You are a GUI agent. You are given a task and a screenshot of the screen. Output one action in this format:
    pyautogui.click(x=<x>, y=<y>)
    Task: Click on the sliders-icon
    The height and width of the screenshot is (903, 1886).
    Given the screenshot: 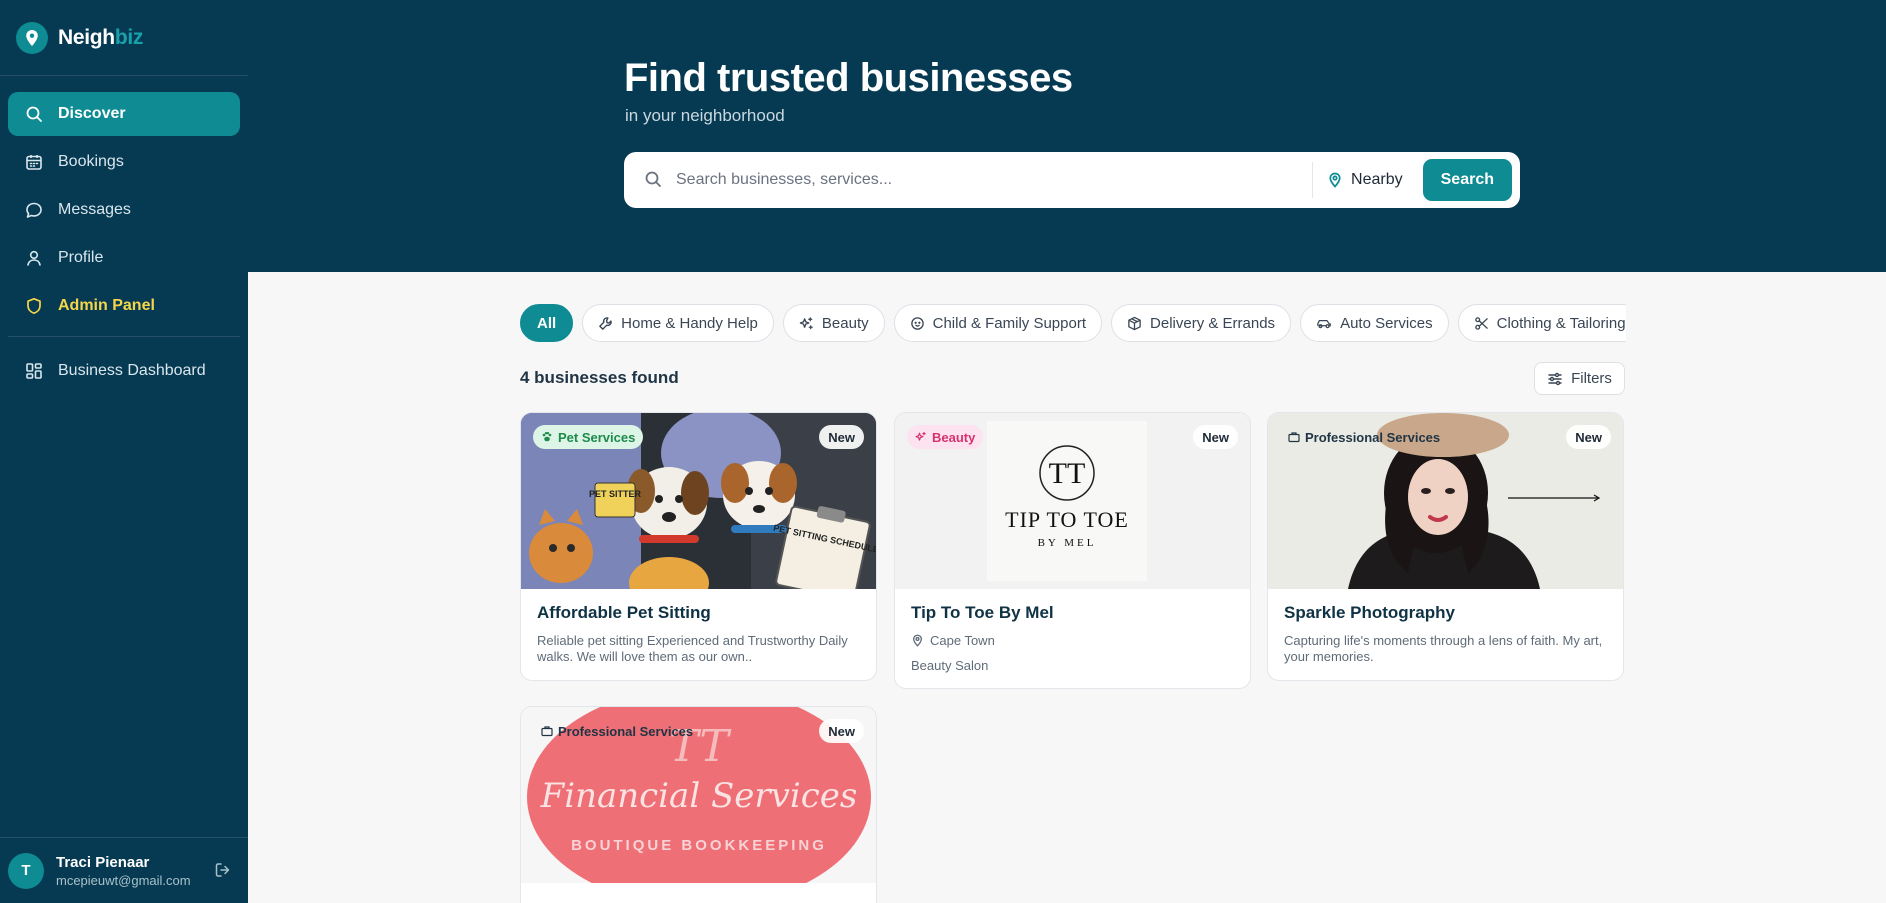 What is the action you would take?
    pyautogui.click(x=1555, y=378)
    